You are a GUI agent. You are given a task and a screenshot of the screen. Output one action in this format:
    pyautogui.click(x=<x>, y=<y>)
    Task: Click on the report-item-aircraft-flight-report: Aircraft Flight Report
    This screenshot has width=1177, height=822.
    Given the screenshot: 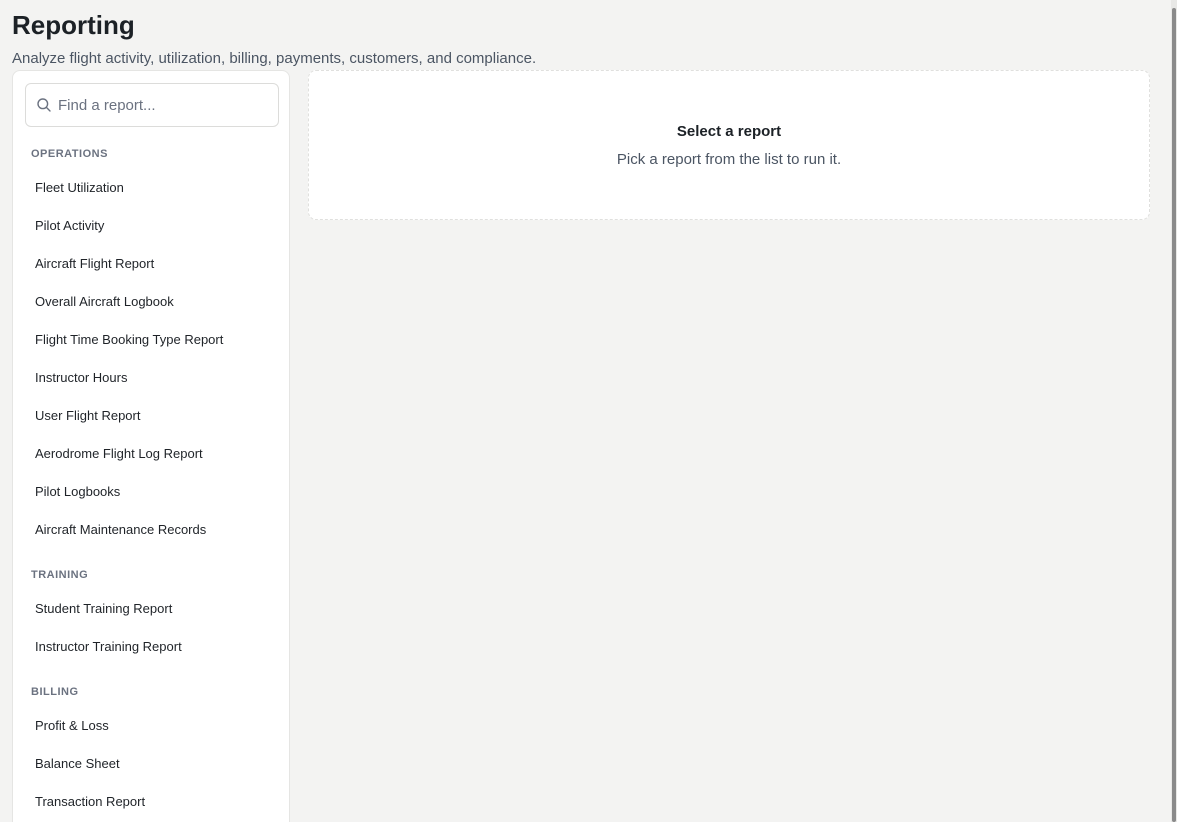 What is the action you would take?
    pyautogui.click(x=152, y=264)
    